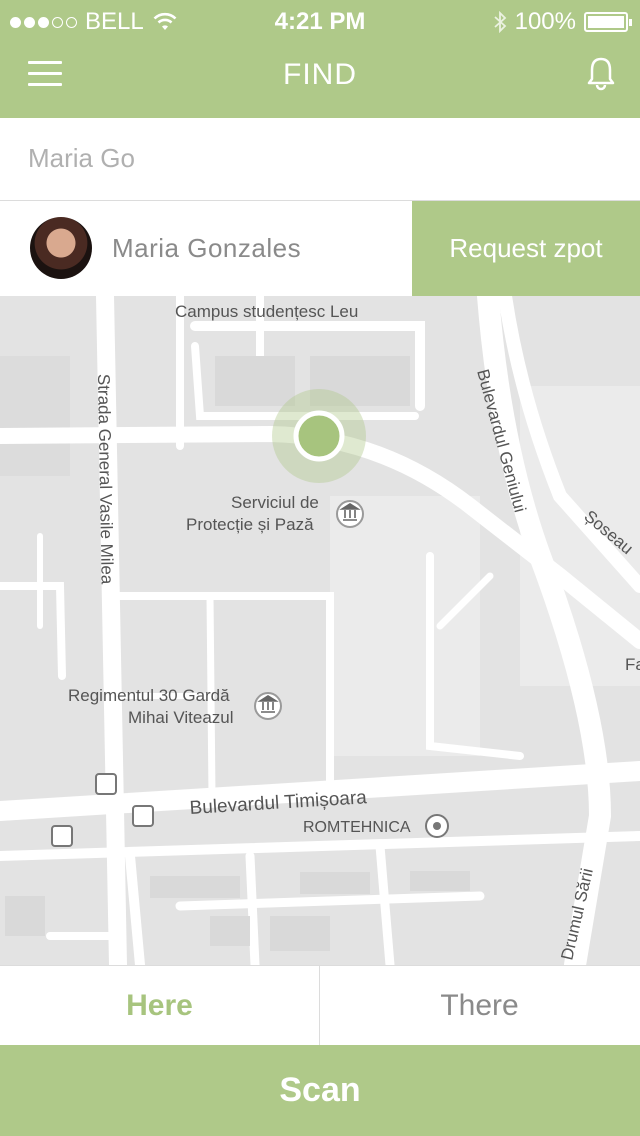  What do you see at coordinates (149, 695) in the screenshot?
I see `map-label-regiment-1: Regimentul 30 Gardă` at bounding box center [149, 695].